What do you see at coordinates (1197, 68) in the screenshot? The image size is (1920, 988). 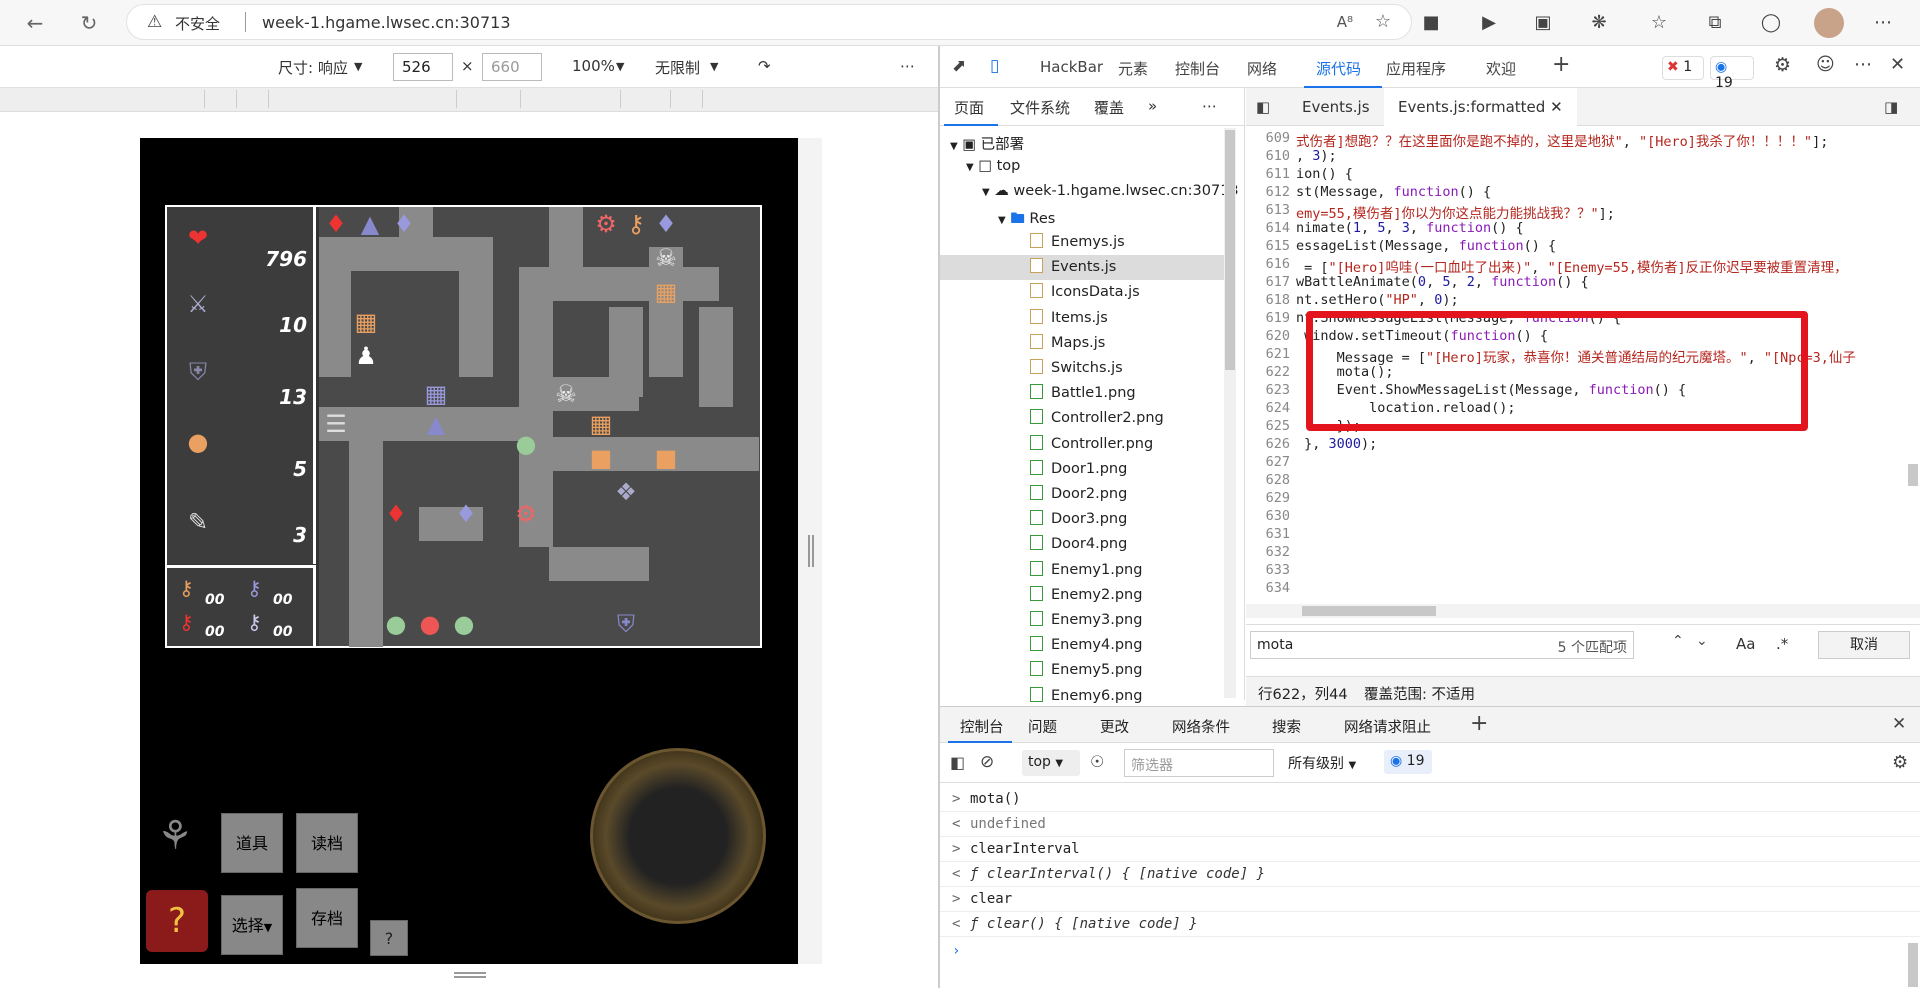 I see `tab-console: 控制台` at bounding box center [1197, 68].